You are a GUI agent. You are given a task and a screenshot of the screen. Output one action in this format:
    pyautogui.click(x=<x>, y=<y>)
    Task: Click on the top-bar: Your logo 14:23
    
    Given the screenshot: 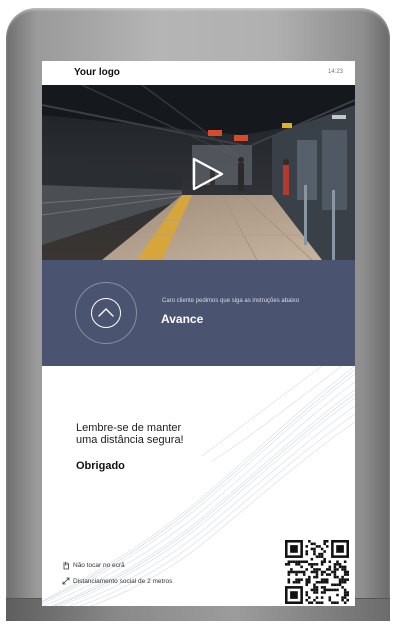 What is the action you would take?
    pyautogui.click(x=198, y=73)
    